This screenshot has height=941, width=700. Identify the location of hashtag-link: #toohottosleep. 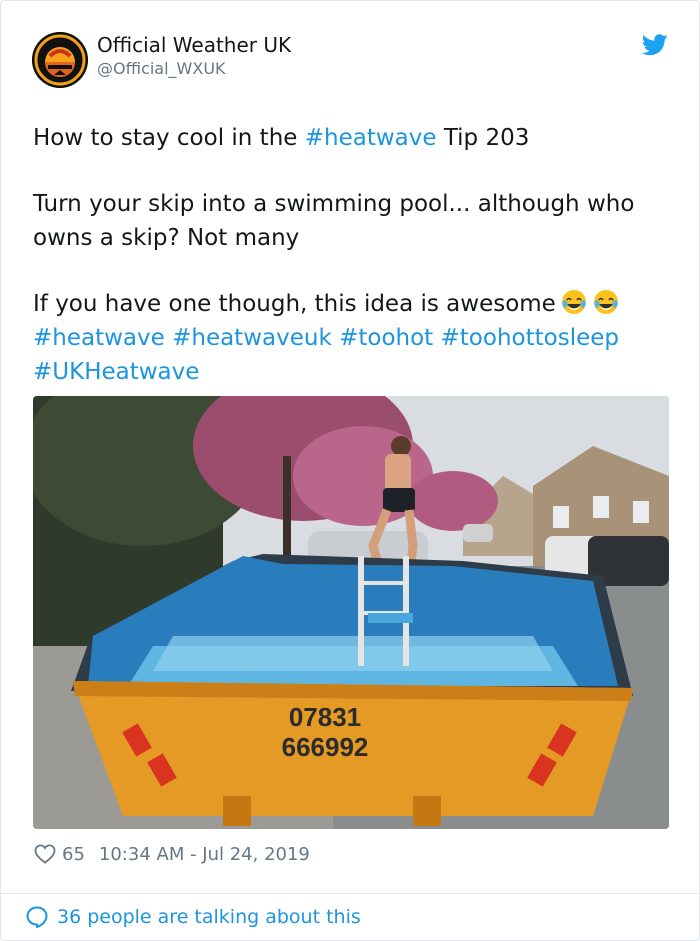
(530, 338).